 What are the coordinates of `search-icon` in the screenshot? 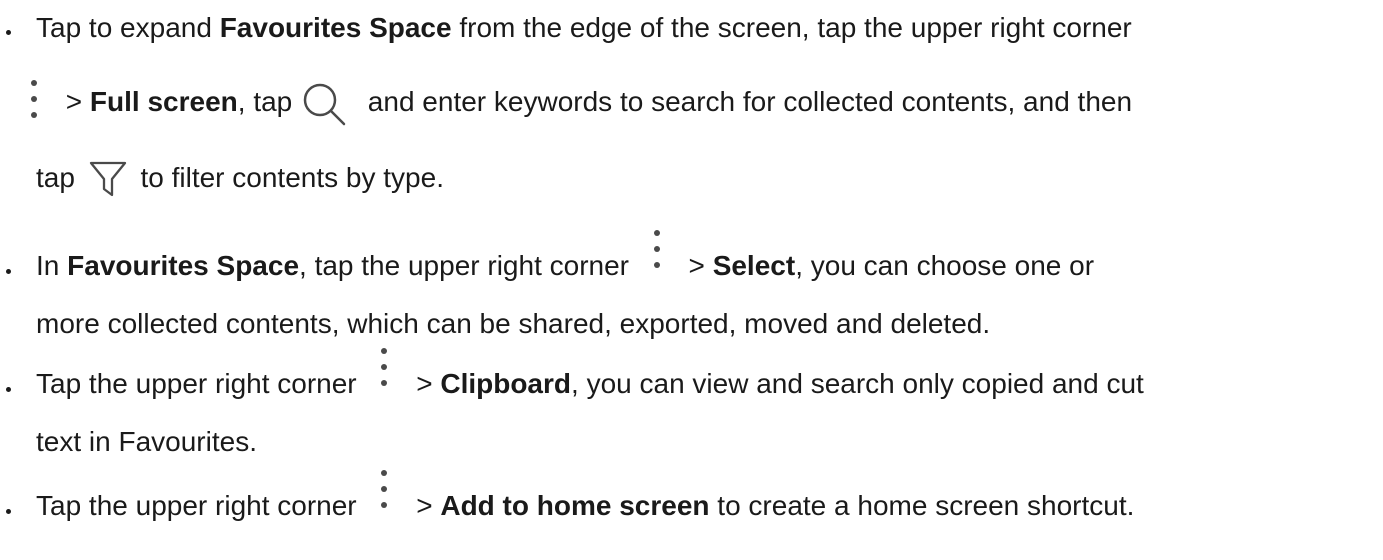 It's located at (330, 104).